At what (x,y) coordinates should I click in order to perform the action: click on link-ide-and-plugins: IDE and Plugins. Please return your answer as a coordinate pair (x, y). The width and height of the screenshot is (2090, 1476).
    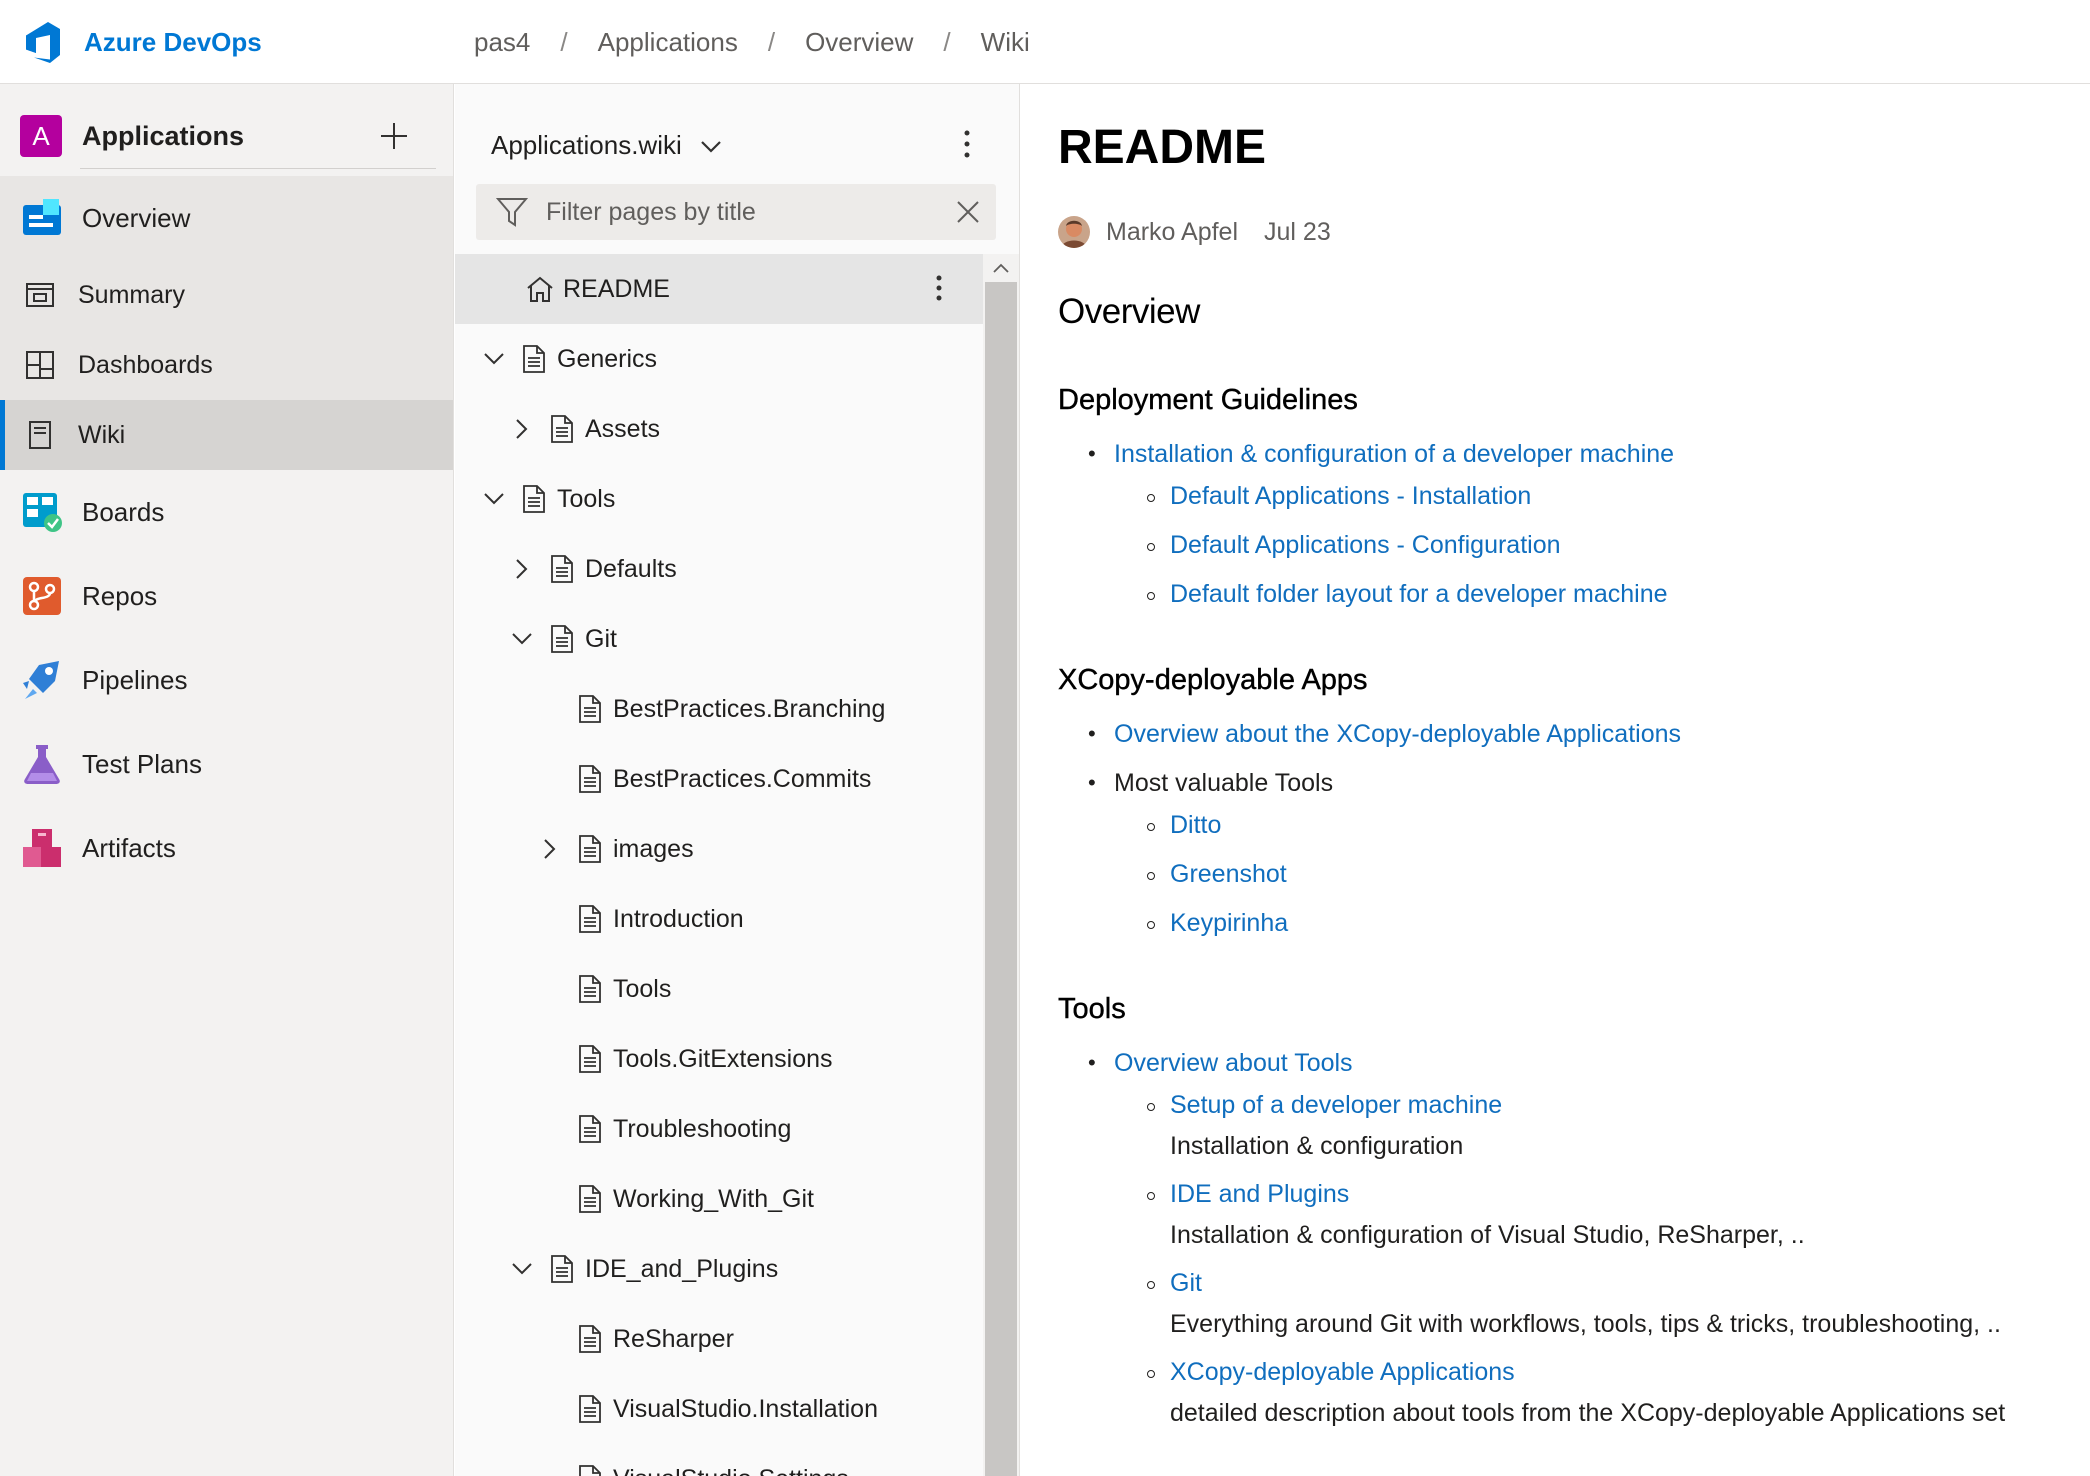
    Looking at the image, I should click on (1259, 1194).